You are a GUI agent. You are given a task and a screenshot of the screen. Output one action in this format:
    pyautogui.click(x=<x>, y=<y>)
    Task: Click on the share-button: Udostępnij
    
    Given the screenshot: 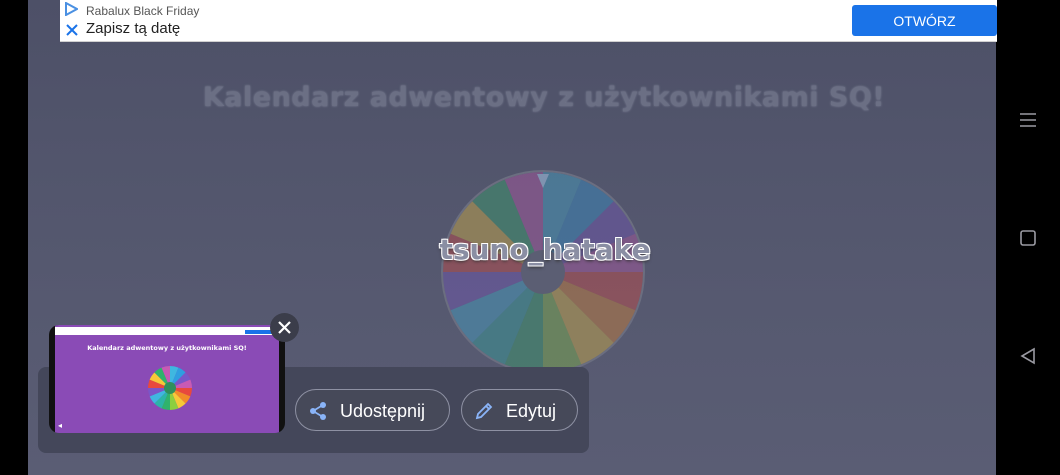 What is the action you would take?
    pyautogui.click(x=372, y=410)
    